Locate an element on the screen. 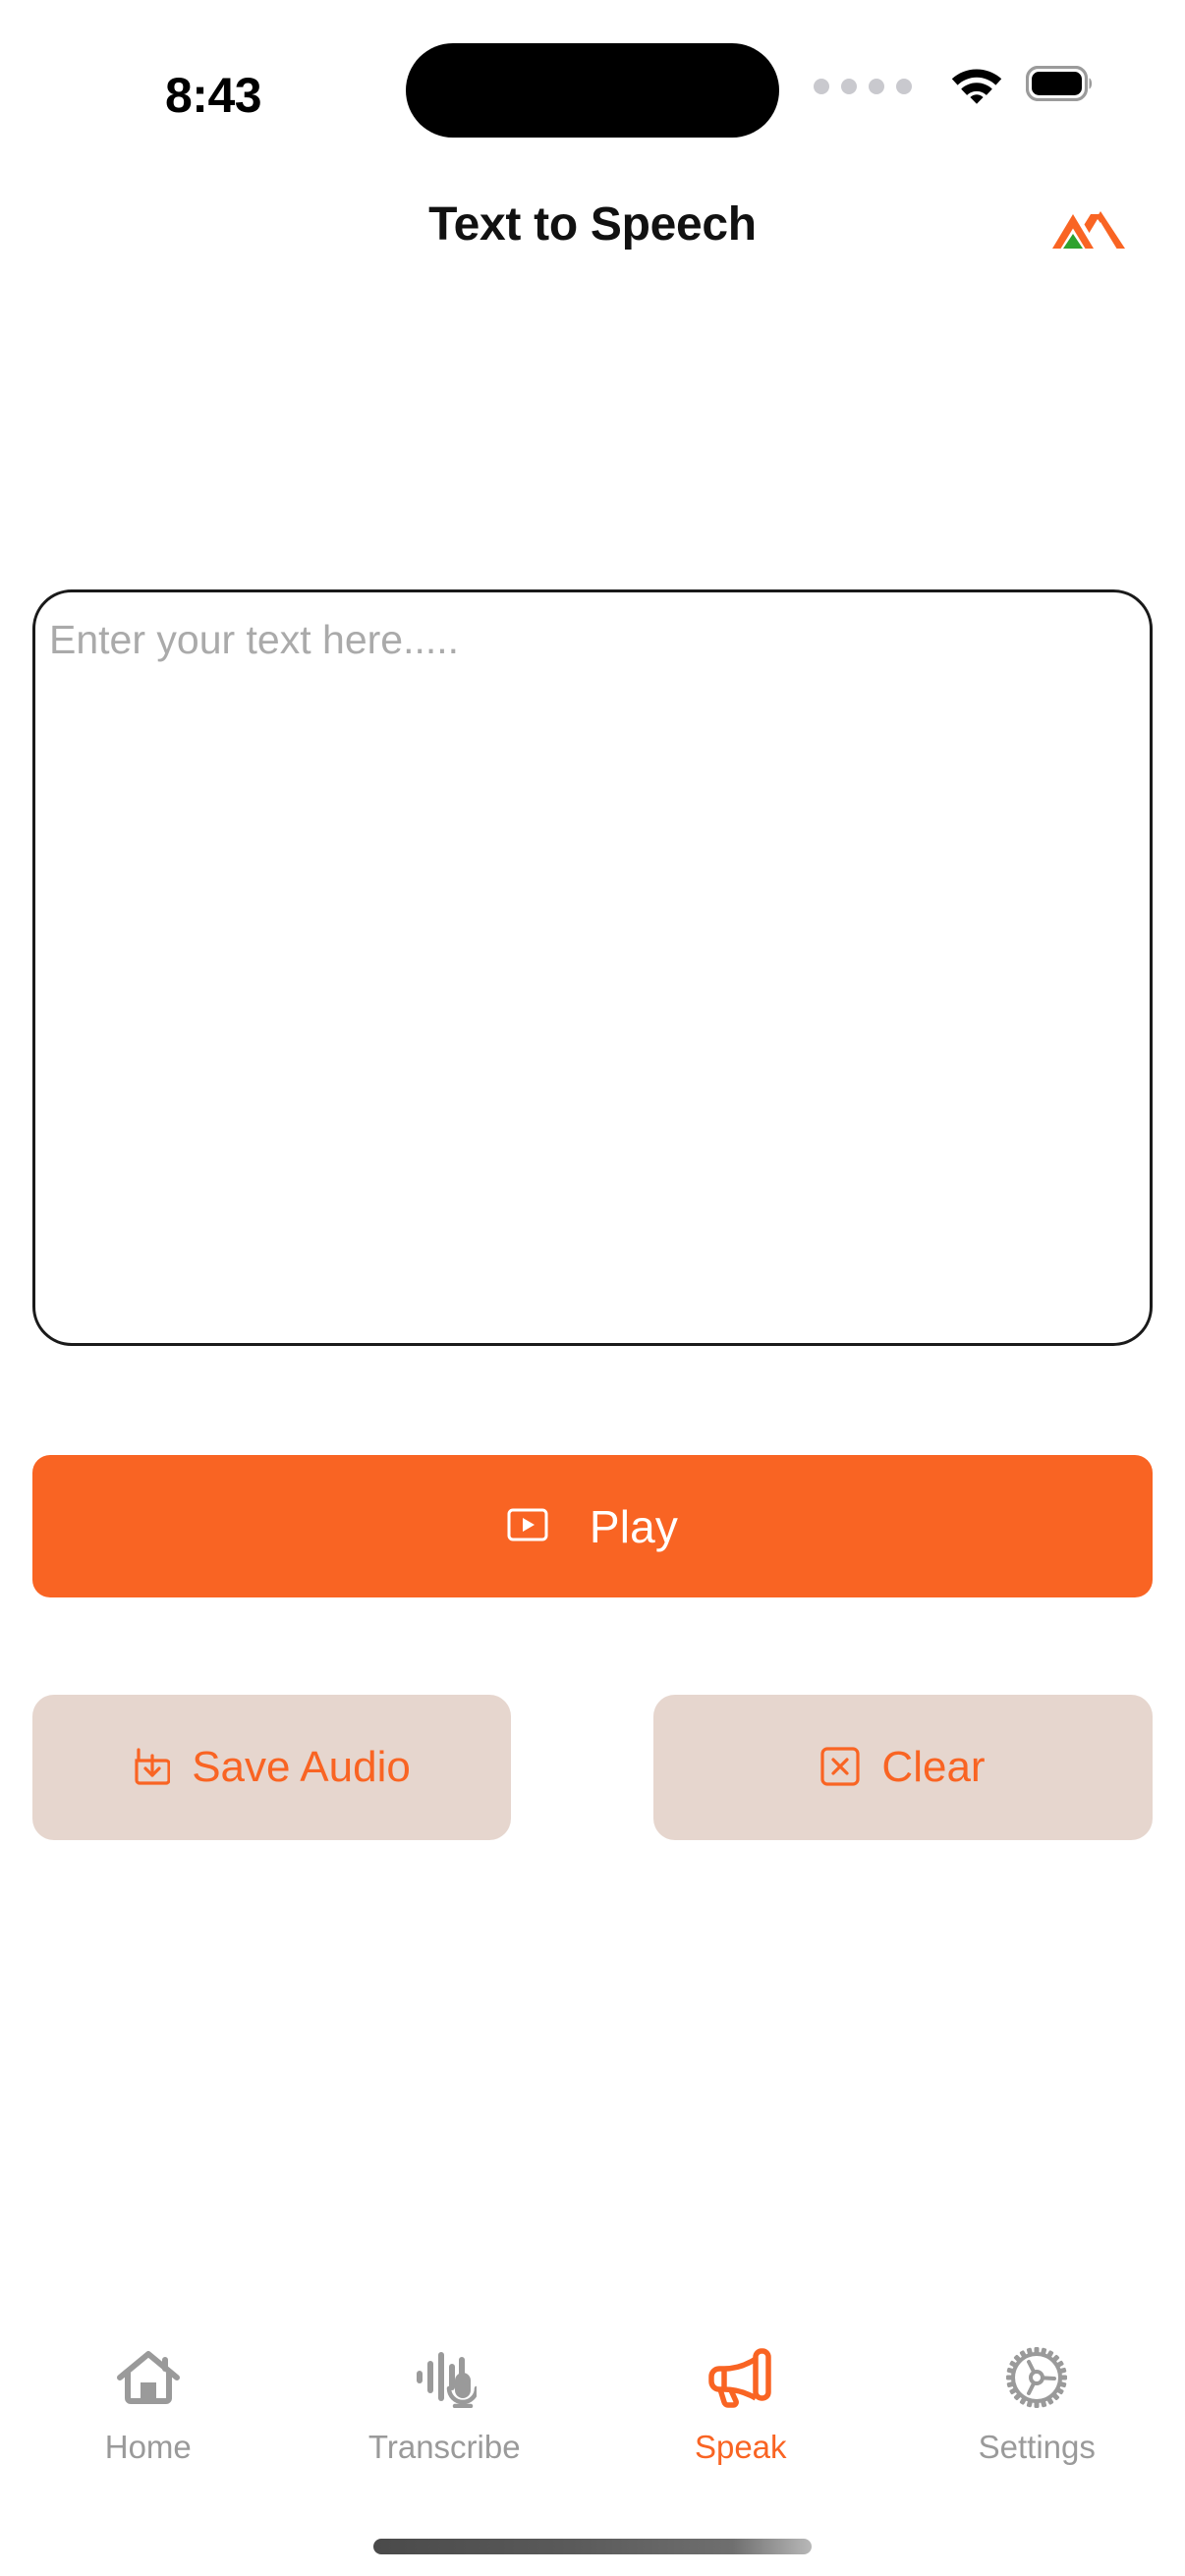 The image size is (1185, 2576). tab-home-label: Home is located at coordinates (148, 2447).